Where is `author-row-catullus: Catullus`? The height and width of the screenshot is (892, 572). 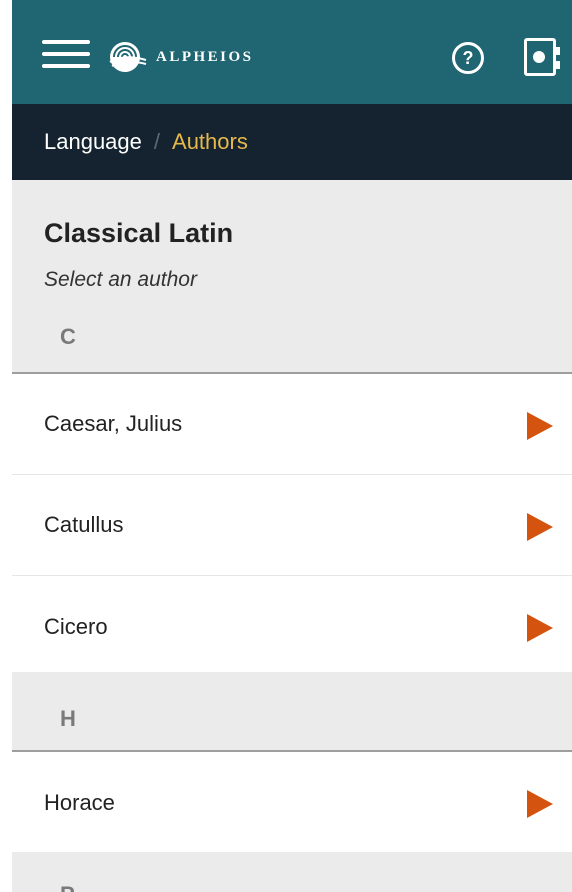 author-row-catullus: Catullus is located at coordinates (292, 525).